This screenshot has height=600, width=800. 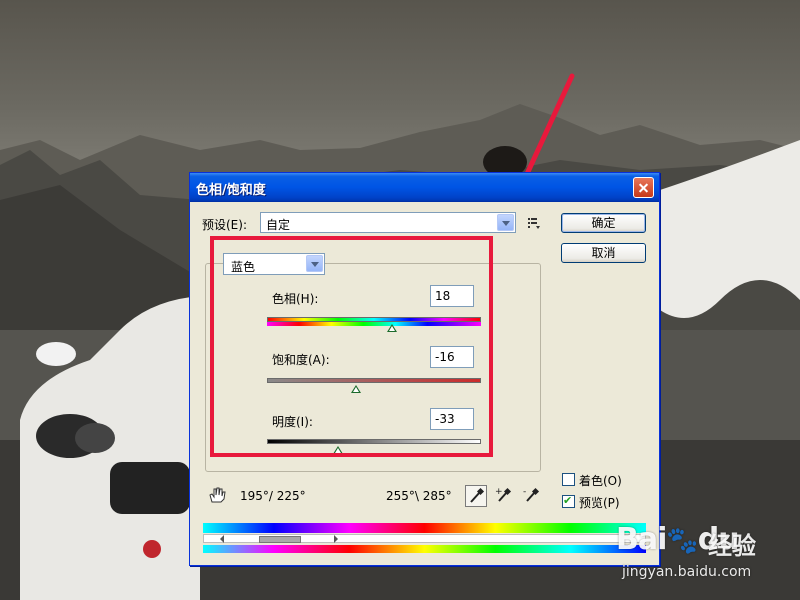 What do you see at coordinates (603, 253) in the screenshot?
I see `cancel-button: 取消` at bounding box center [603, 253].